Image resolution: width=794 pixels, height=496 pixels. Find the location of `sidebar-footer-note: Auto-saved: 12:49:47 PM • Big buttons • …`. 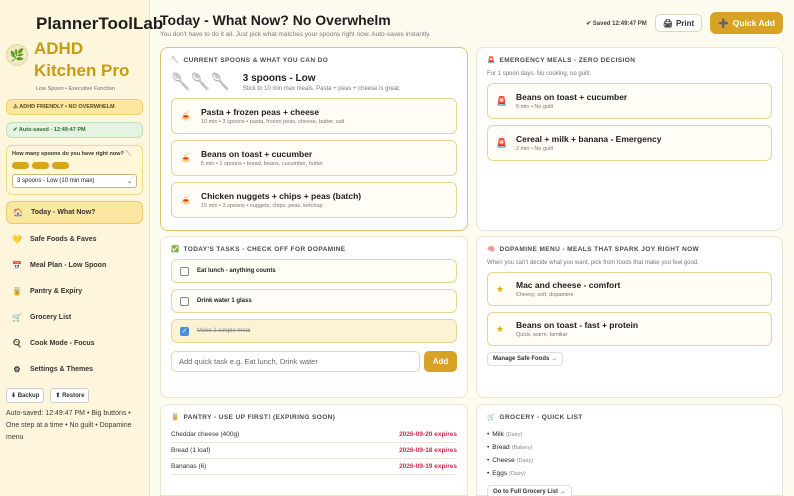

sidebar-footer-note: Auto-saved: 12:49:47 PM • Big buttons • … is located at coordinates (69, 425).